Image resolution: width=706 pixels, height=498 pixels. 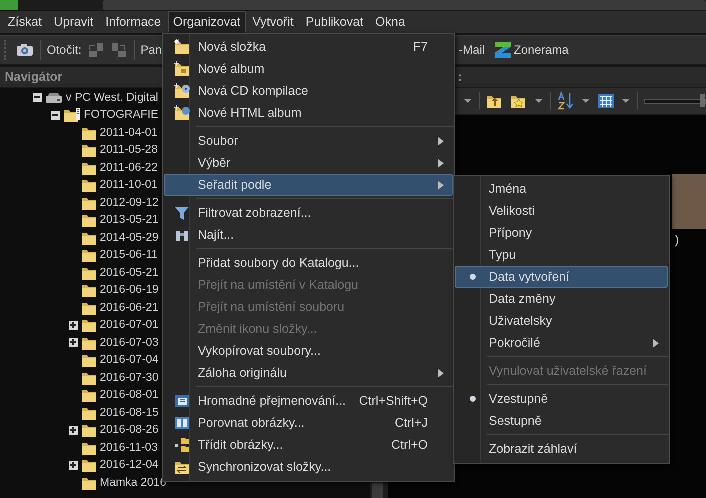 What do you see at coordinates (129, 325) in the screenshot?
I see `tree-item: 2016-07-01` at bounding box center [129, 325].